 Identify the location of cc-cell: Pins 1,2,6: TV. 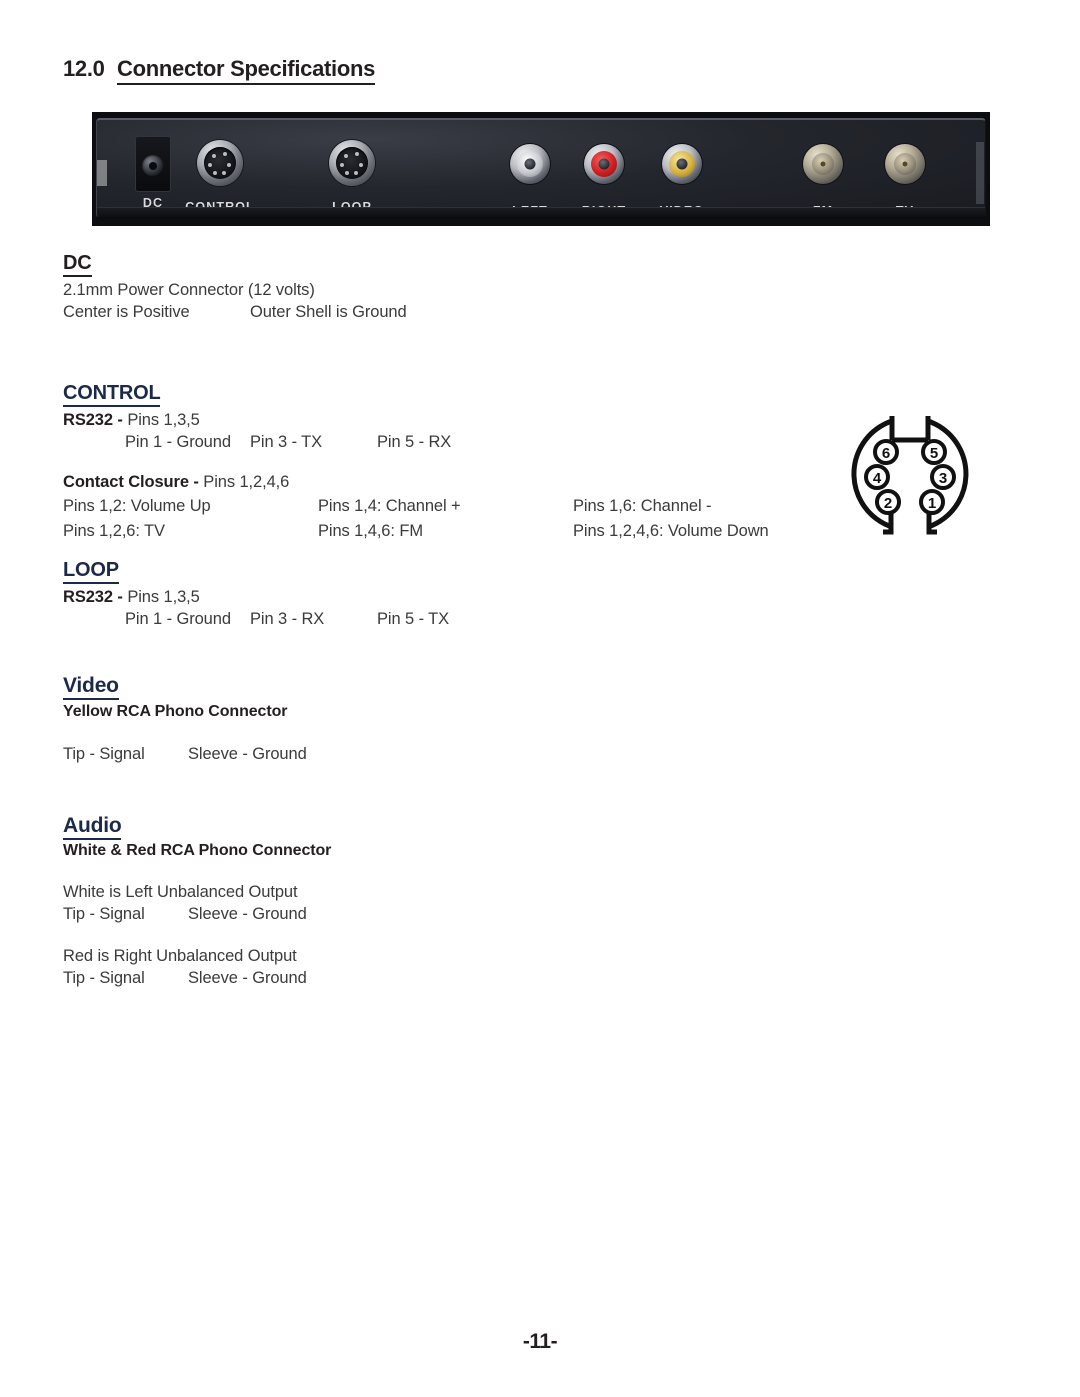
(114, 531).